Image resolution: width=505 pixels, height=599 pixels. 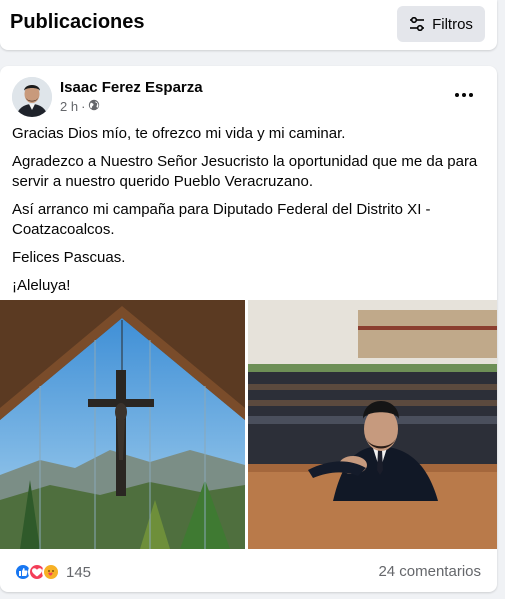 What do you see at coordinates (69, 106) in the screenshot?
I see `post-time: 2 h` at bounding box center [69, 106].